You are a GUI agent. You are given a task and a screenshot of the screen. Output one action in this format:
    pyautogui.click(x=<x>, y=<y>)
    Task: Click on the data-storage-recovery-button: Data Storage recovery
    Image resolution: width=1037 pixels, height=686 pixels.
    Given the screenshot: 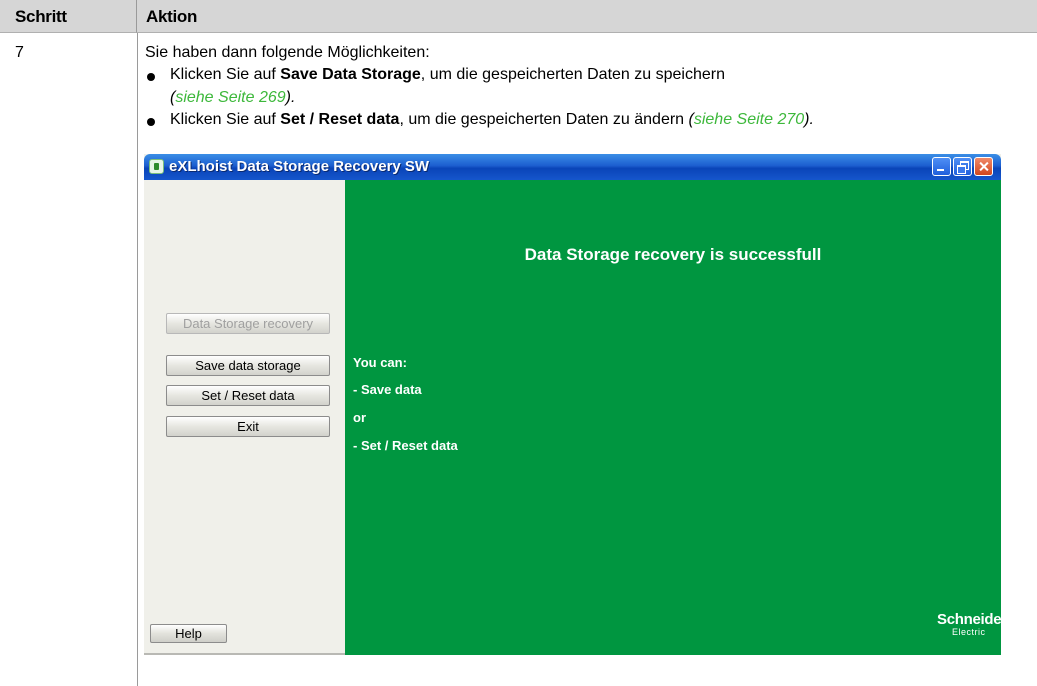 What is the action you would take?
    pyautogui.click(x=248, y=323)
    